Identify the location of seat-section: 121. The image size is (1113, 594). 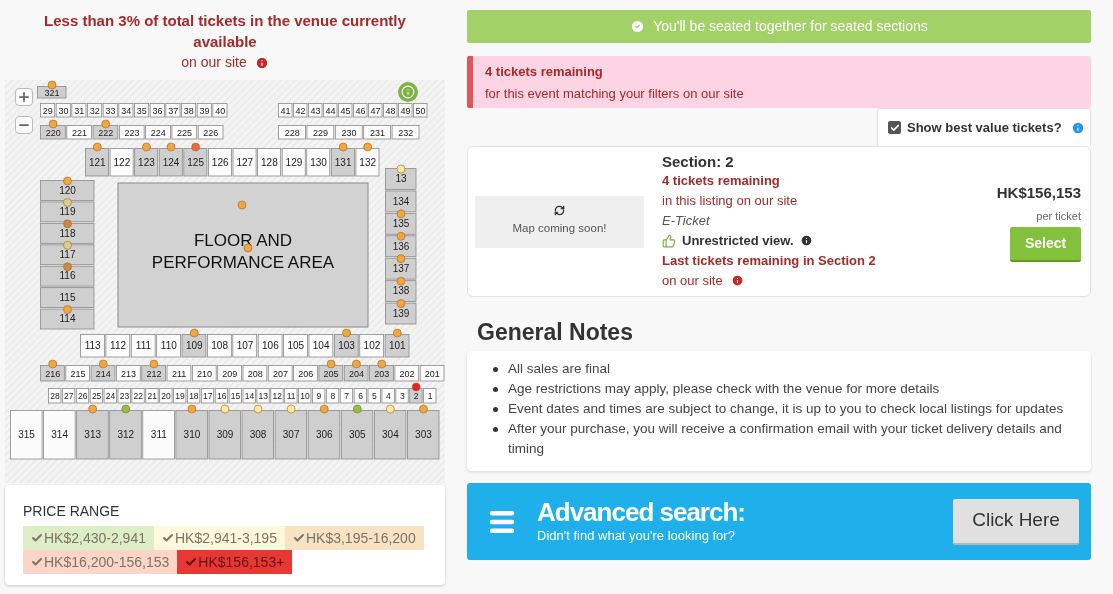
(97, 162).